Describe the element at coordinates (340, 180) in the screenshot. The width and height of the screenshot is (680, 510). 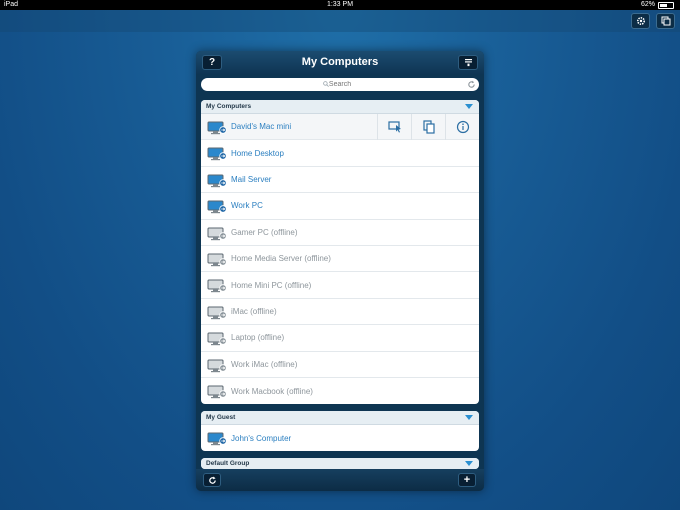
I see `computer-row: Mail Server` at that location.